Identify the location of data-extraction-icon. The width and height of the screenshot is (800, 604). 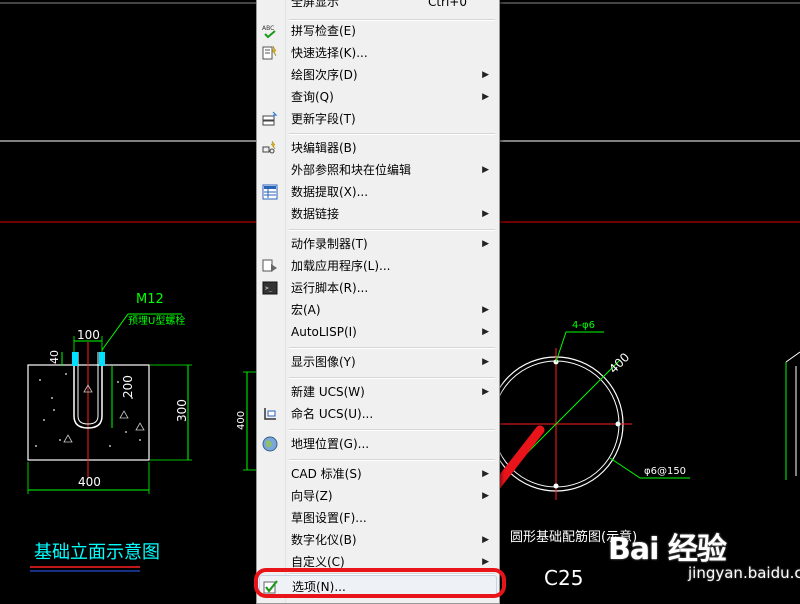
(270, 192).